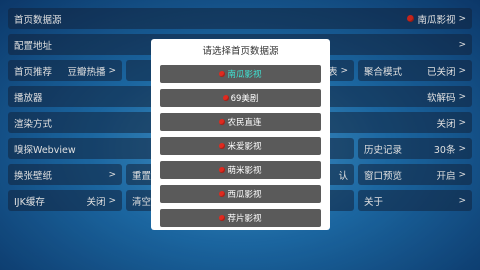  I want to click on source-option: 米爱影视, so click(240, 146).